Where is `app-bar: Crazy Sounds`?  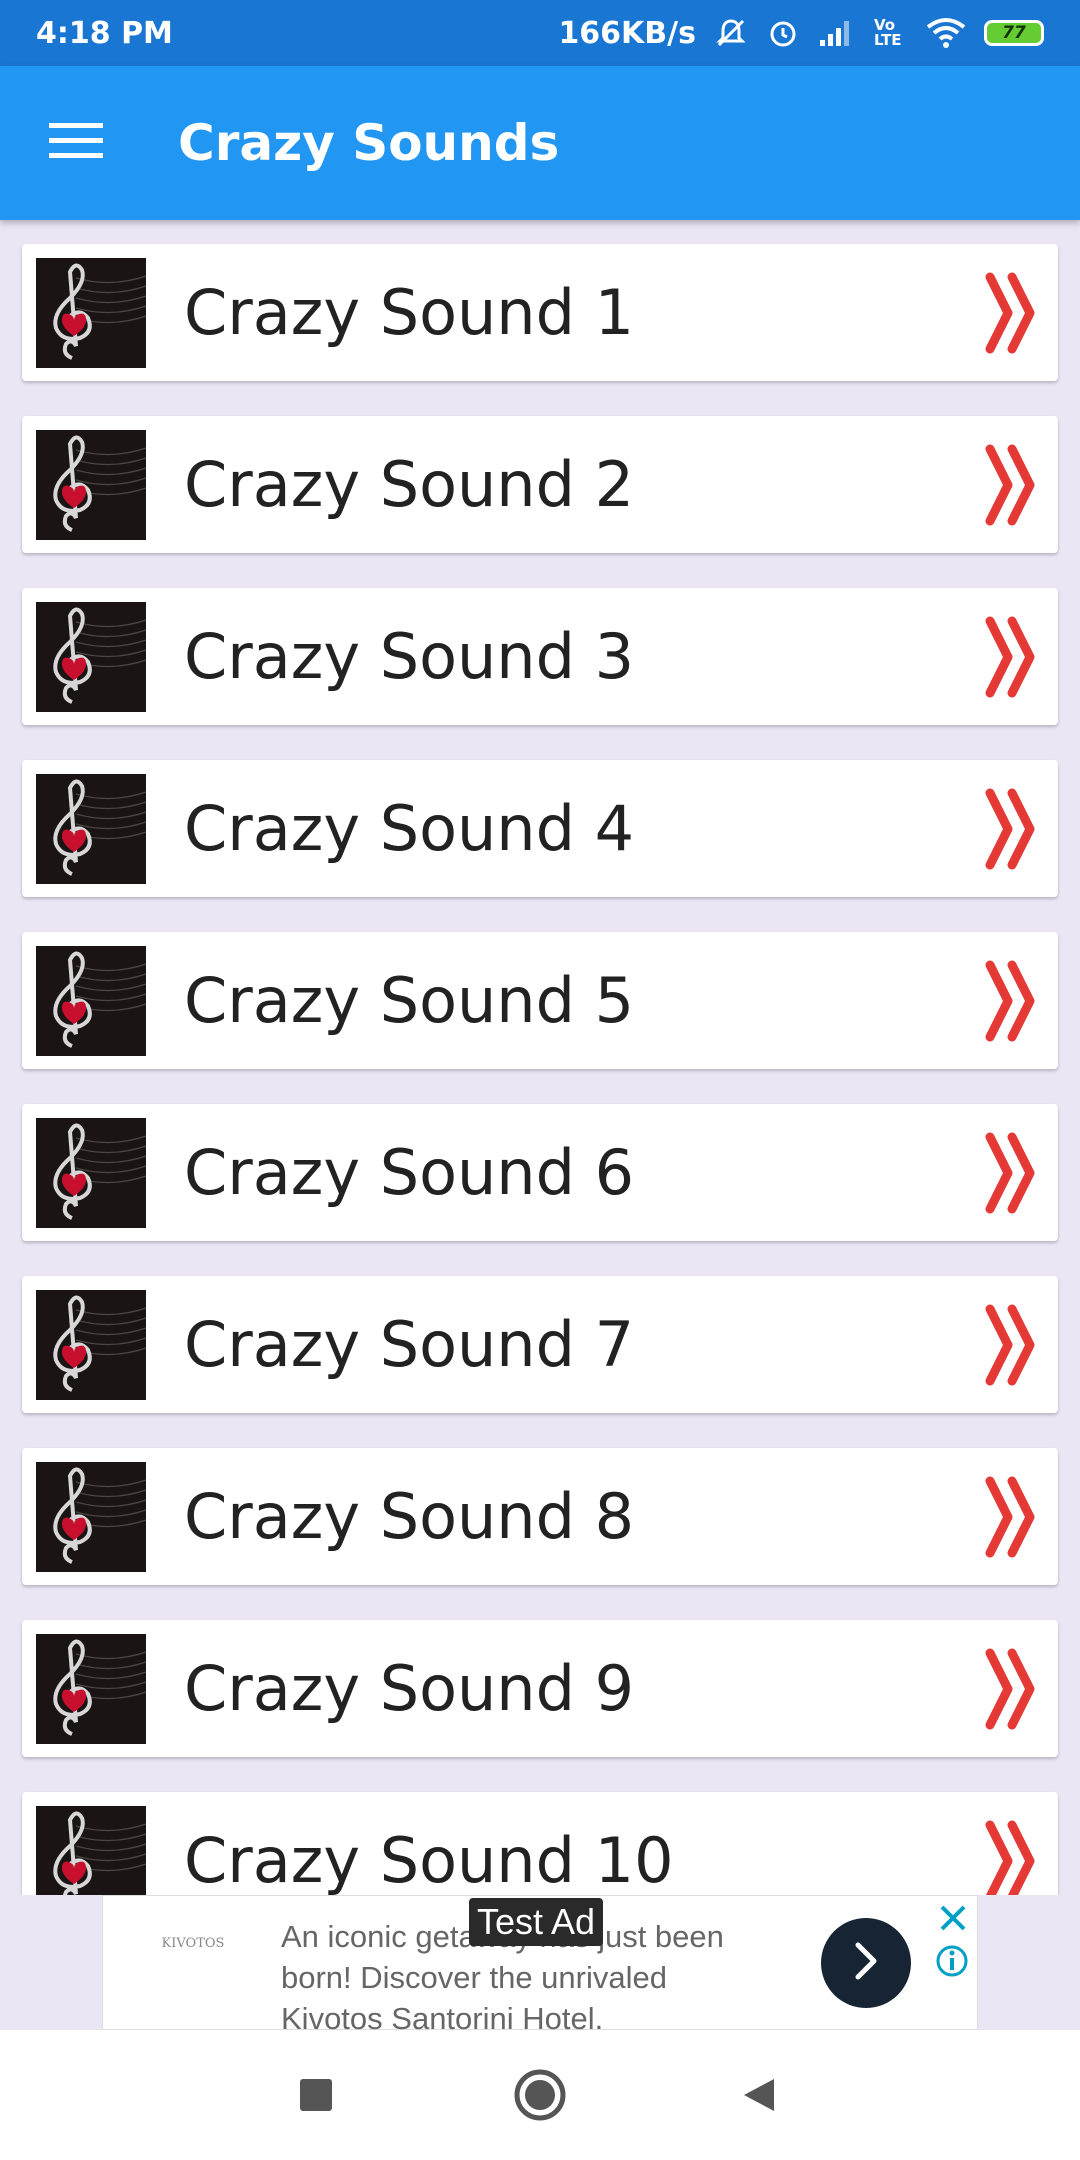
app-bar: Crazy Sounds is located at coordinates (540, 143).